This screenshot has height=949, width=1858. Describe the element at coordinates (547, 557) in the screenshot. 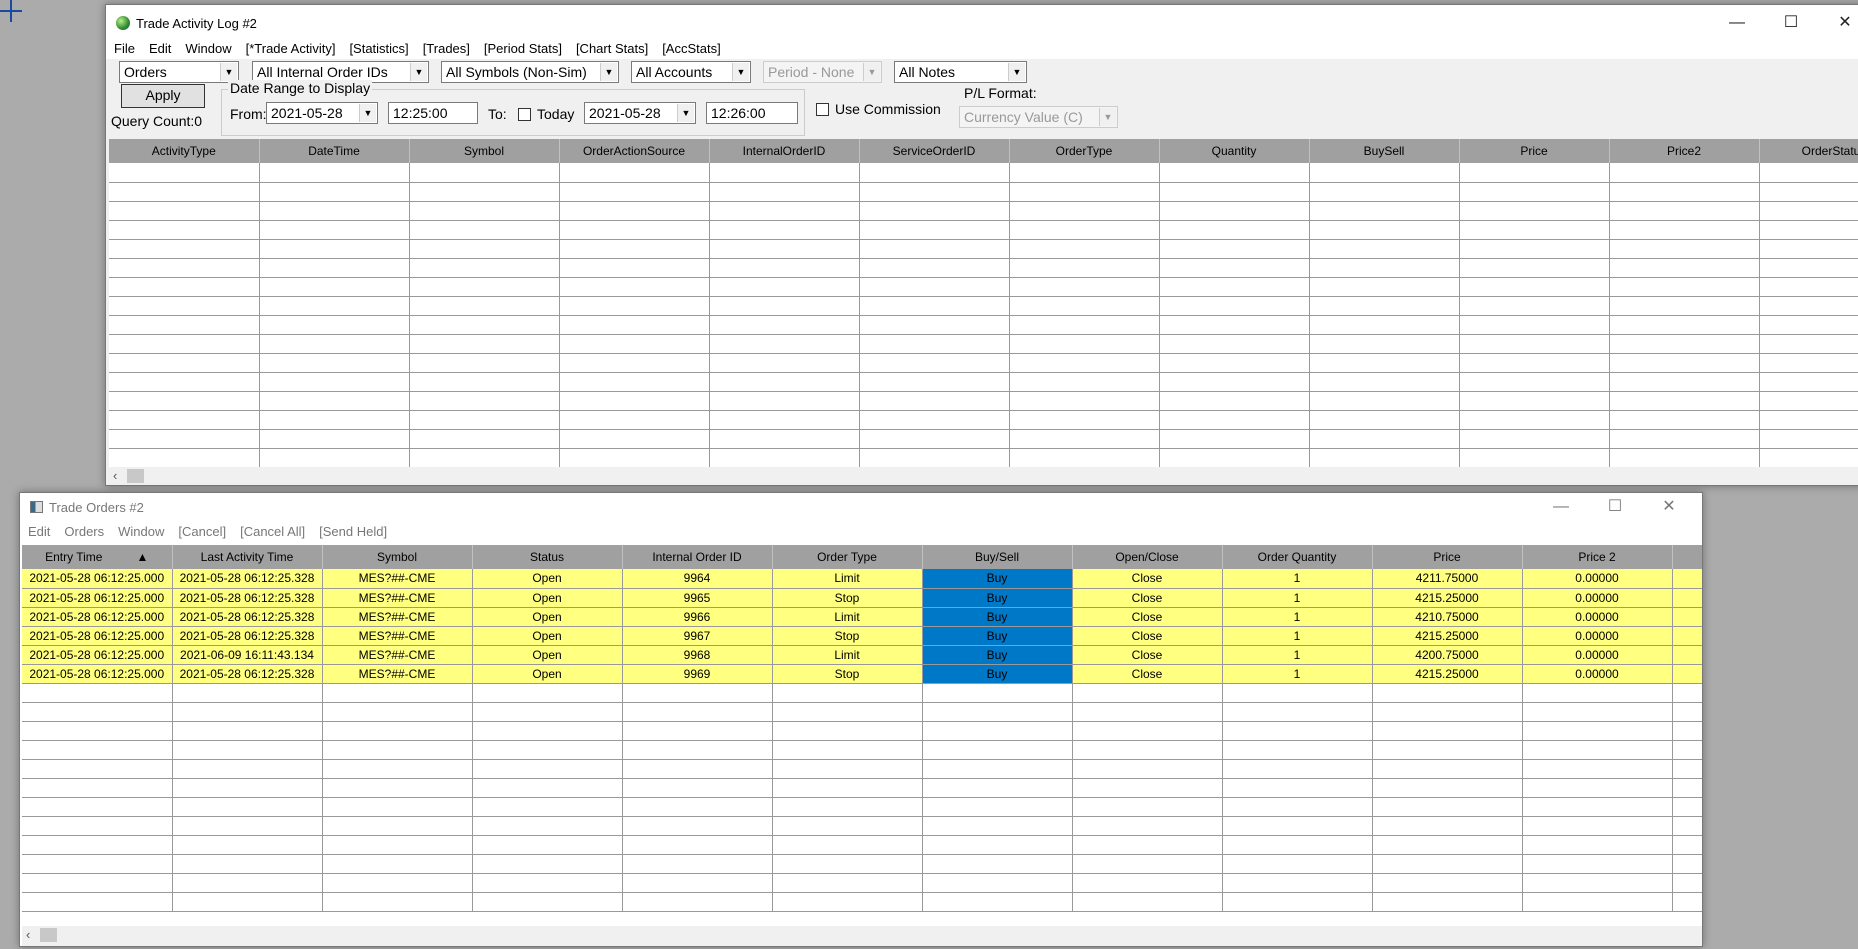

I see `column-header: Status` at that location.